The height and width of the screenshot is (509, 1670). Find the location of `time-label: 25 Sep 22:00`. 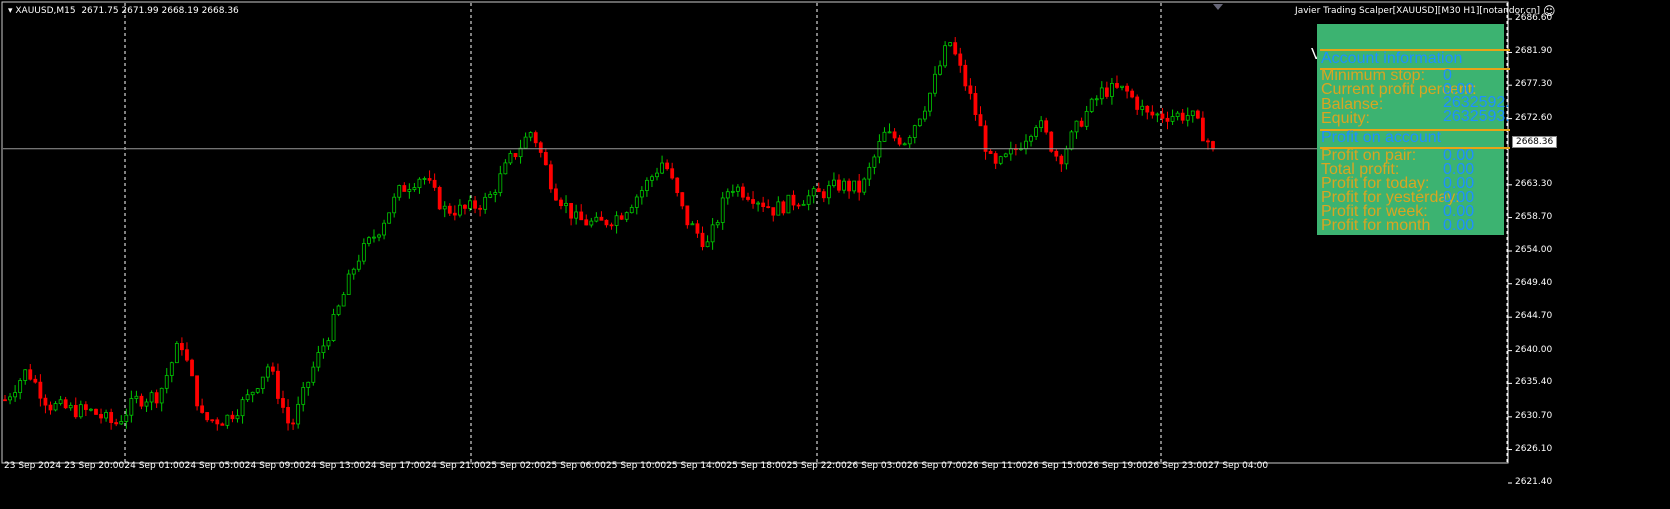

time-label: 25 Sep 22:00 is located at coordinates (816, 466).